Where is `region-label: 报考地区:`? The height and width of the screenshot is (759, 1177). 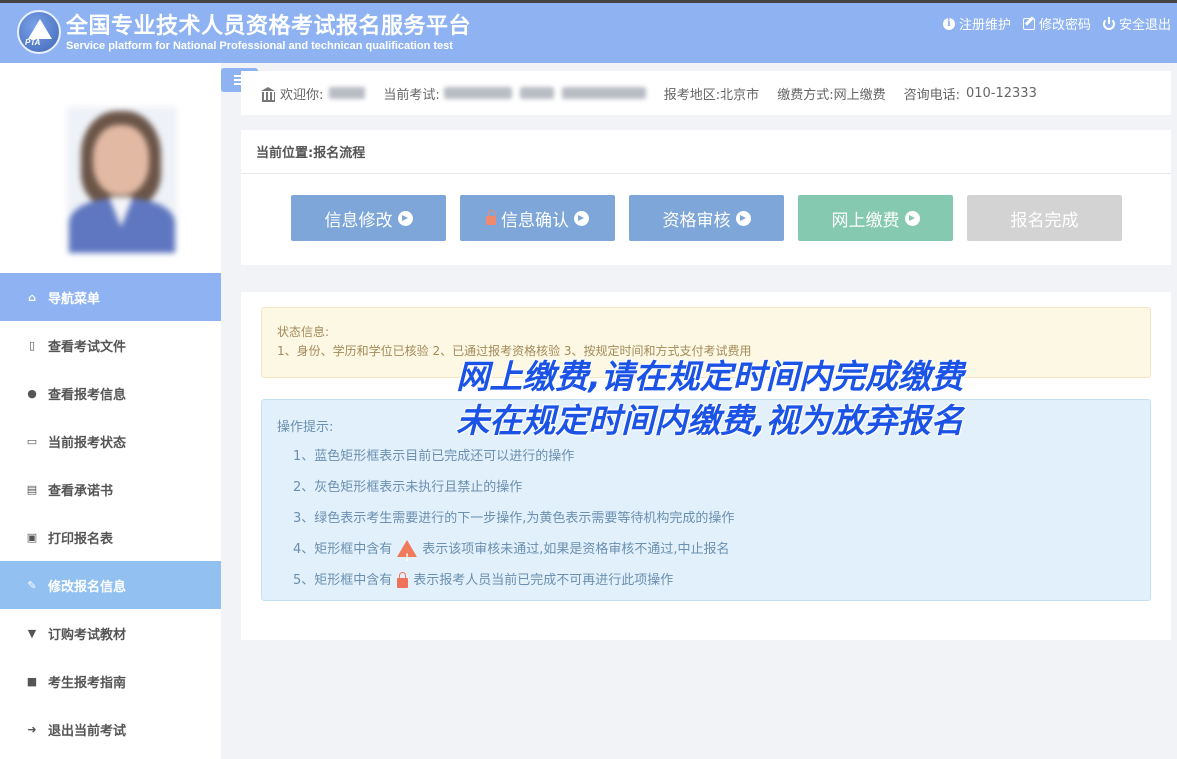
region-label: 报考地区: is located at coordinates (692, 95).